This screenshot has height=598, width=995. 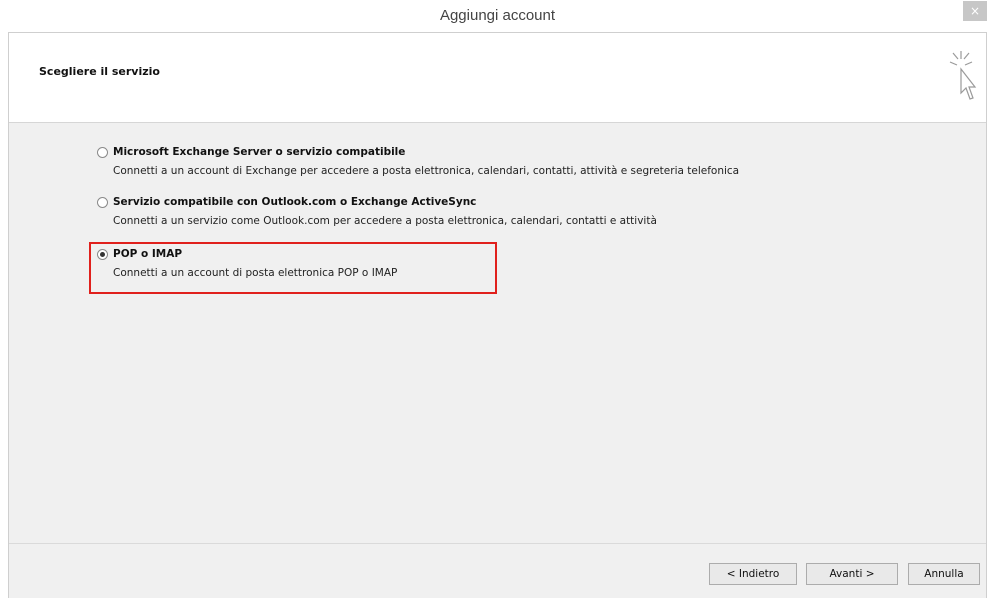 I want to click on close-button: ×, so click(x=975, y=11).